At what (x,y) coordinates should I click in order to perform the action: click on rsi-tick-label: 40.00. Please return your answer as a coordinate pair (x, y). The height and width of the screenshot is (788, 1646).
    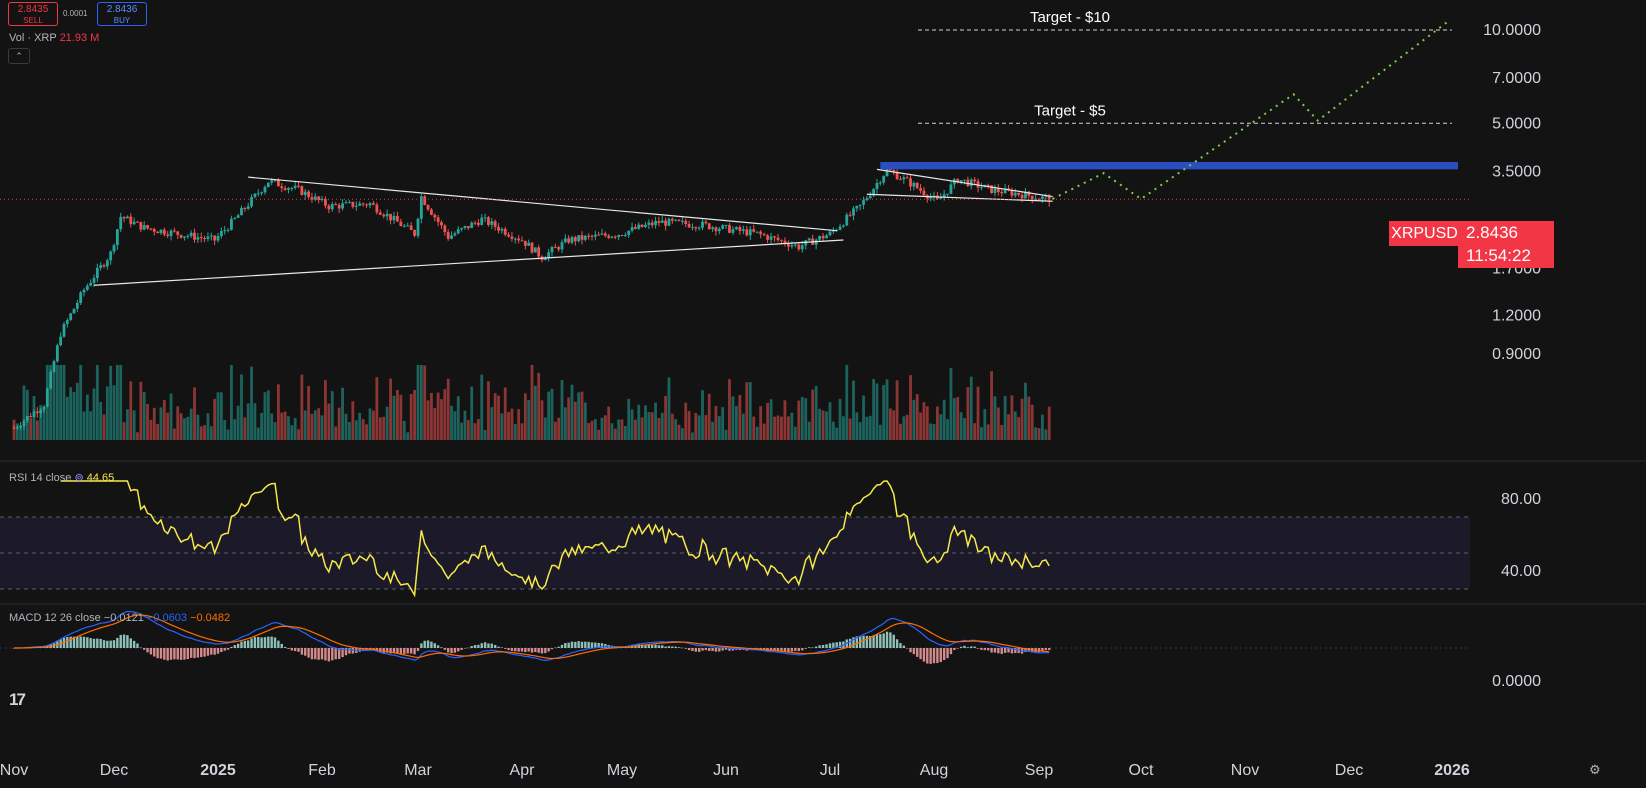
    Looking at the image, I should click on (1521, 571).